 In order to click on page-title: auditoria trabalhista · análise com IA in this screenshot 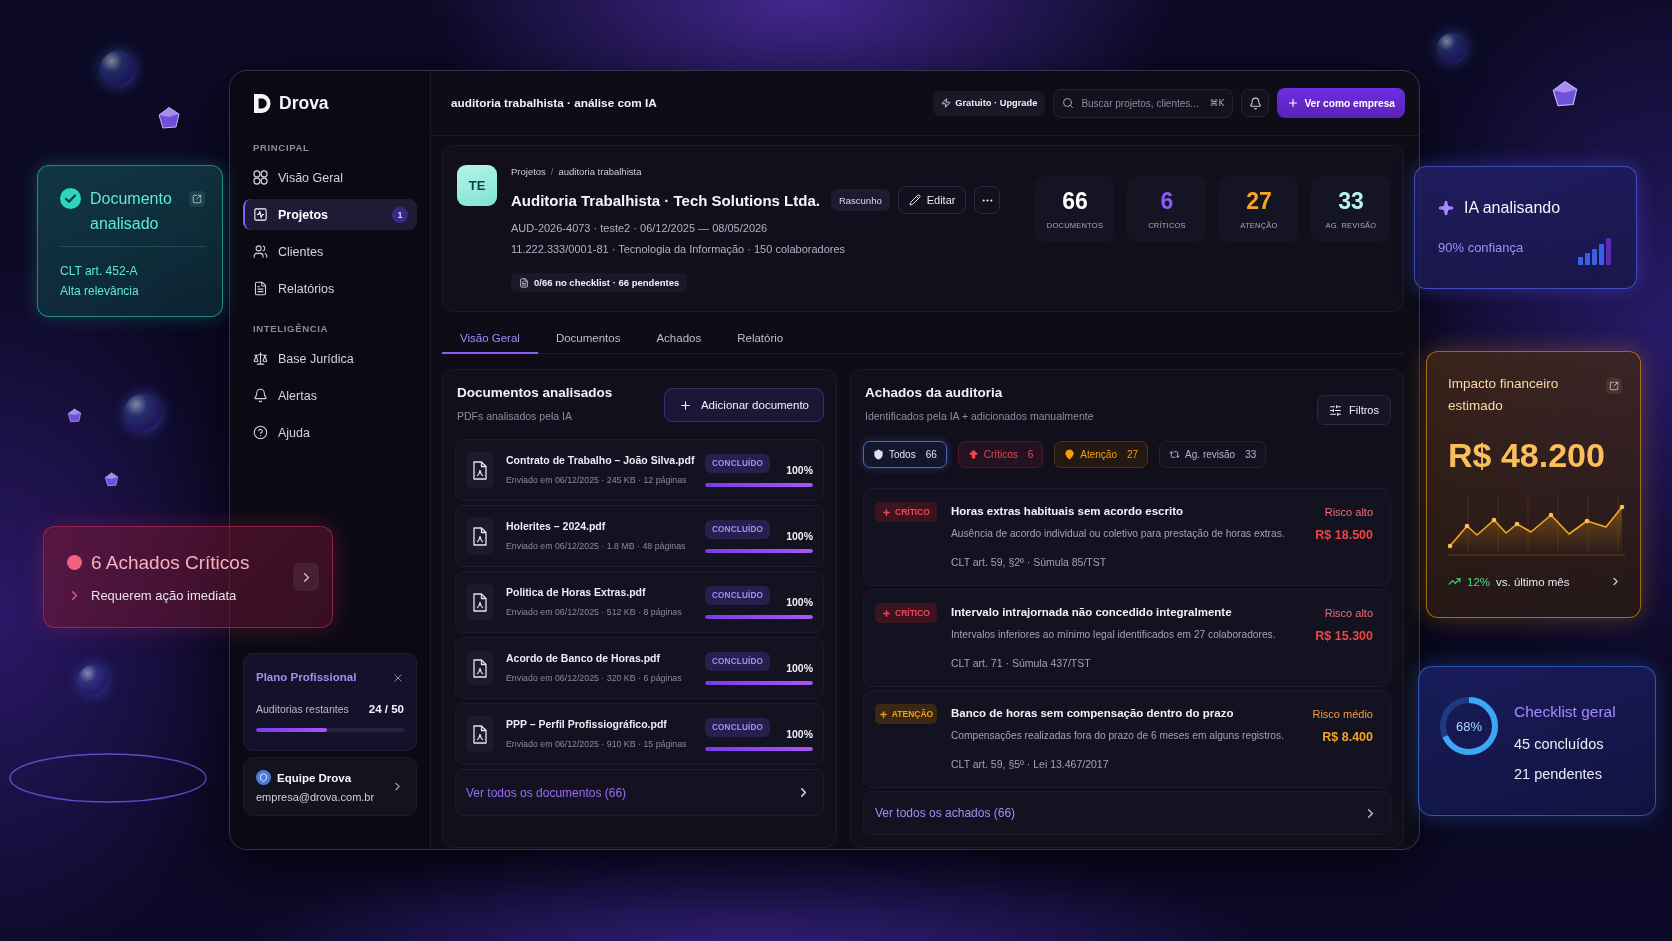, I will do `click(554, 103)`.